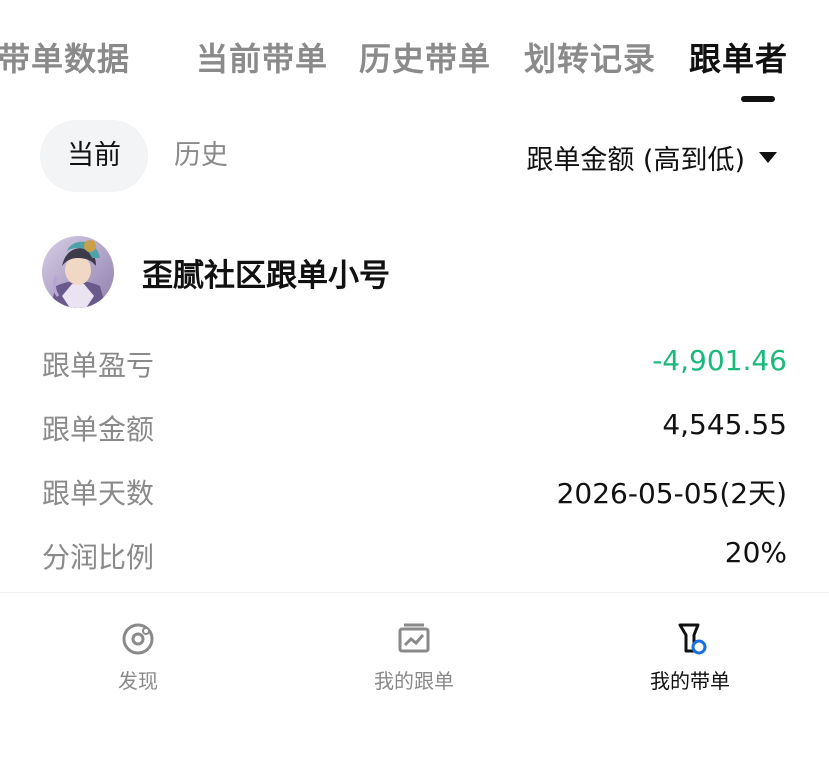 Image resolution: width=829 pixels, height=774 pixels. I want to click on tab-followers: 跟单者, so click(738, 57).